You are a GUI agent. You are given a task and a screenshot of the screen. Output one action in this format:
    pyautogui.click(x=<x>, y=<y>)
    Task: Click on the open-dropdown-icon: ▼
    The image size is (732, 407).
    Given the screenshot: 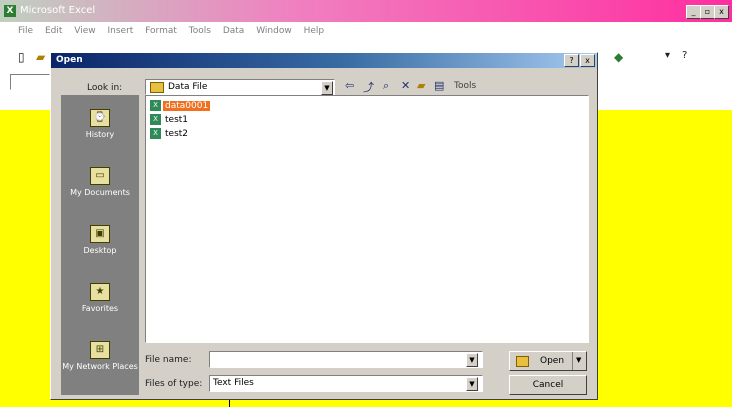 What is the action you would take?
    pyautogui.click(x=578, y=360)
    